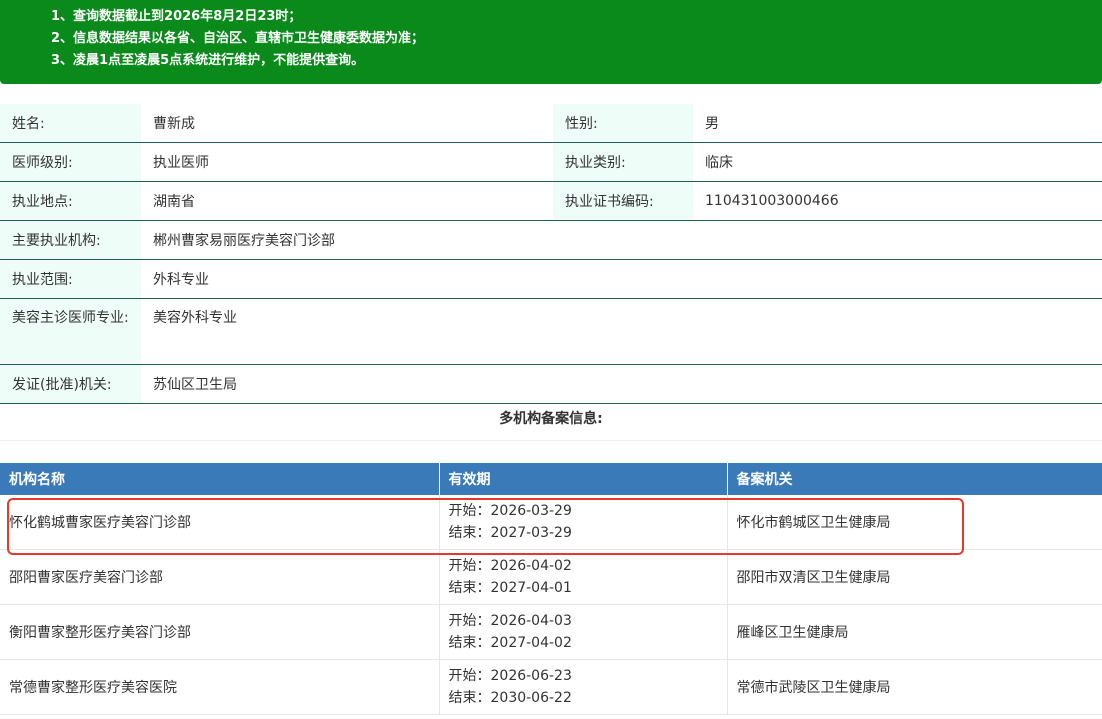 This screenshot has height=719, width=1102. I want to click on validity-cell: 开始：2026-04-02 结束：2027-04-01, so click(583, 577).